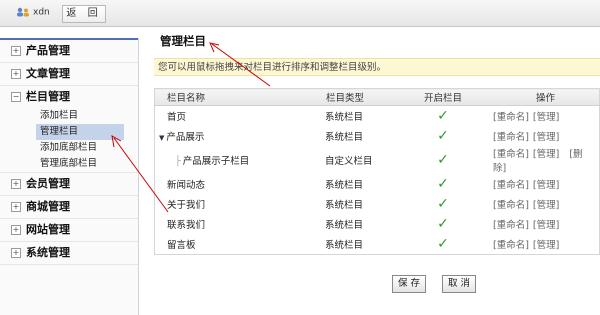 This screenshot has height=315, width=600. Describe the element at coordinates (300, 13) in the screenshot. I see `top-bar: xdn 返 回` at that location.